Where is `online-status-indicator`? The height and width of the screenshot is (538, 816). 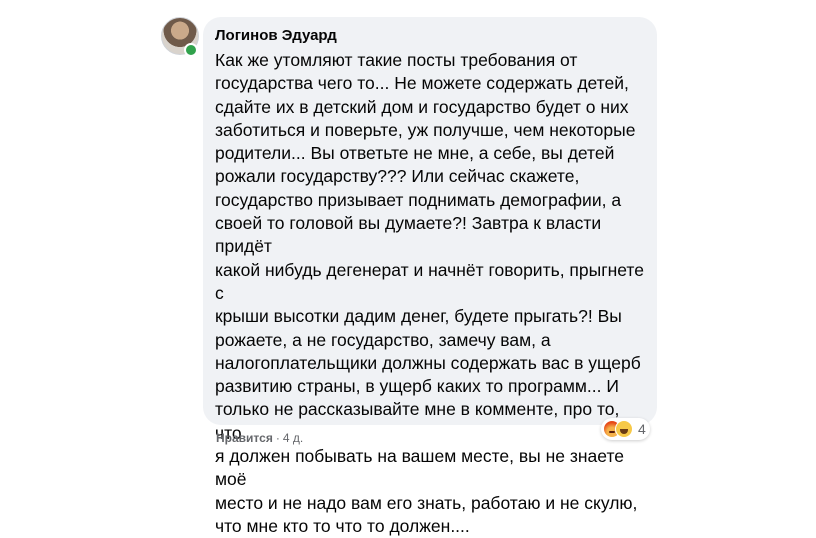
online-status-indicator is located at coordinates (191, 50).